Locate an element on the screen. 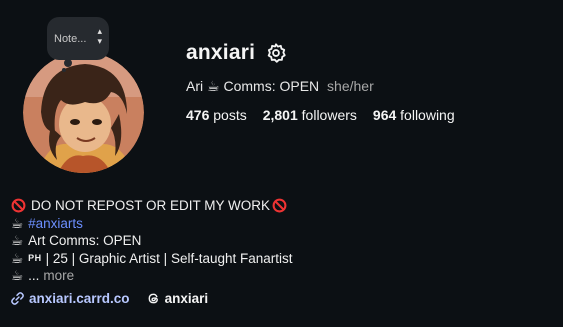  display-name-line: Ari ☕ Comms: OPEN she/her is located at coordinates (280, 86).